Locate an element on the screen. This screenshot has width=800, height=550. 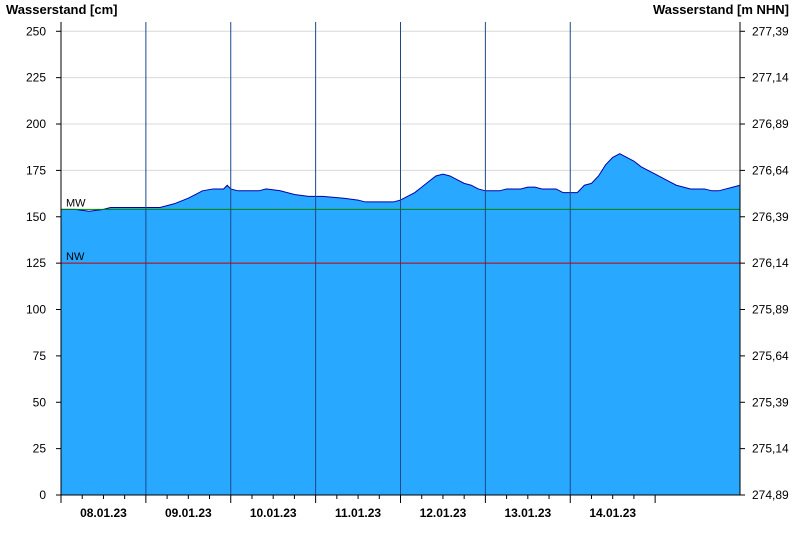
left-tick-label: 150 is located at coordinates (36, 217).